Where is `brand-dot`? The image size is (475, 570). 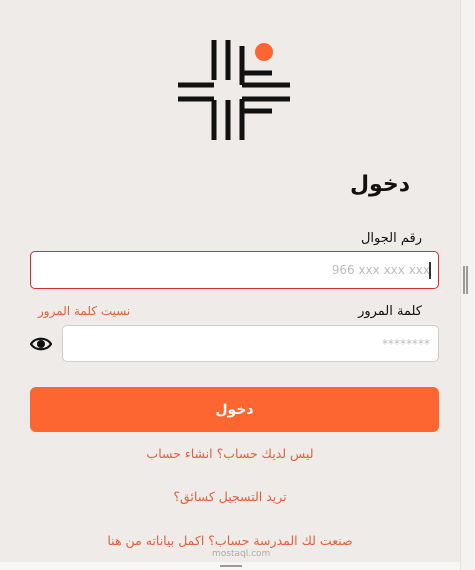 brand-dot is located at coordinates (264, 52).